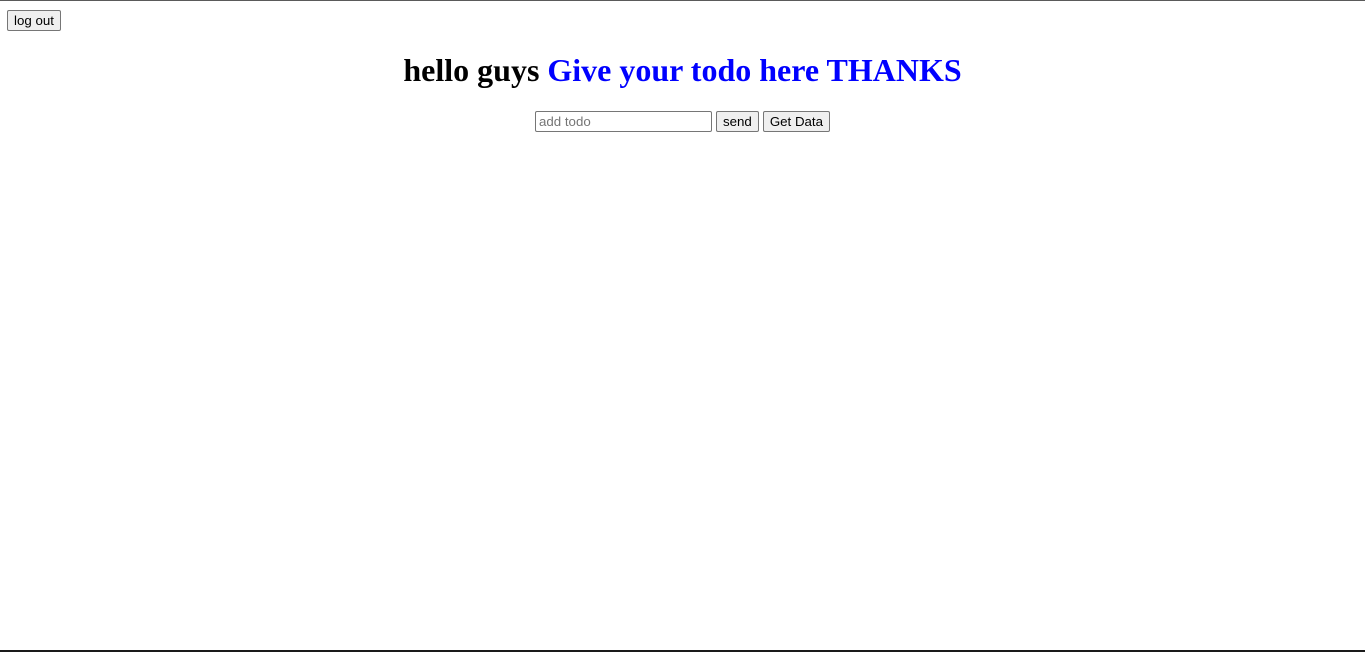 Image resolution: width=1365 pixels, height=652 pixels. What do you see at coordinates (796, 121) in the screenshot?
I see `get-data-button: Get Data` at bounding box center [796, 121].